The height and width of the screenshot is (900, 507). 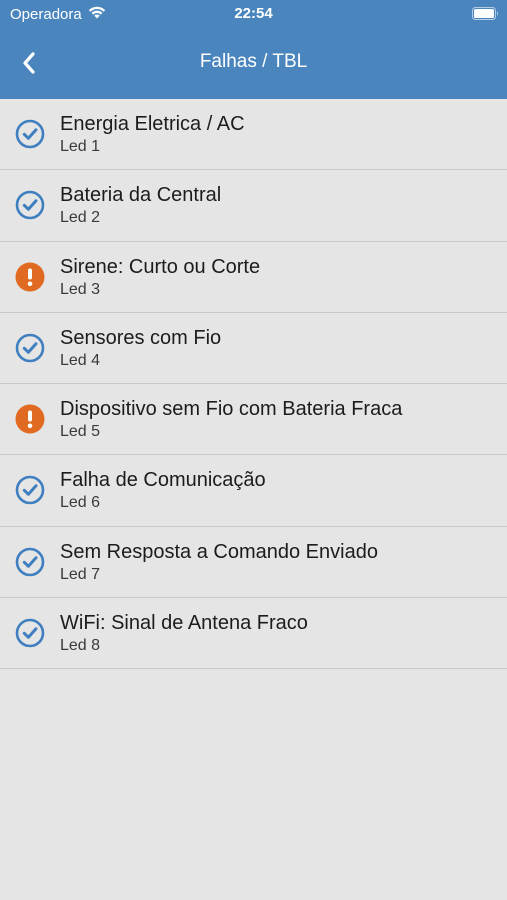 I want to click on list-item-subtitle: Led 7, so click(x=80, y=574).